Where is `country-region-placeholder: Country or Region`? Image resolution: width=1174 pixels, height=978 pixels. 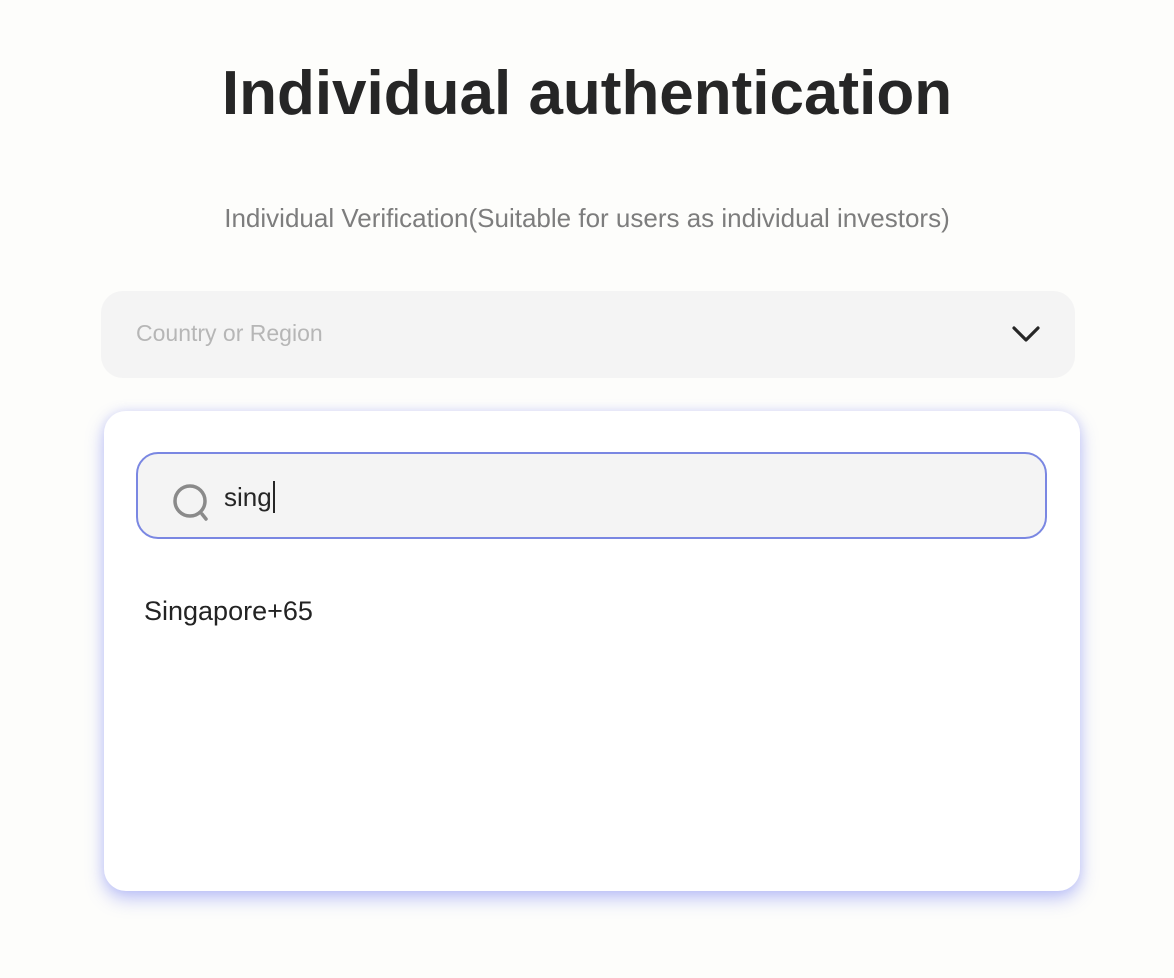
country-region-placeholder: Country or Region is located at coordinates (229, 333).